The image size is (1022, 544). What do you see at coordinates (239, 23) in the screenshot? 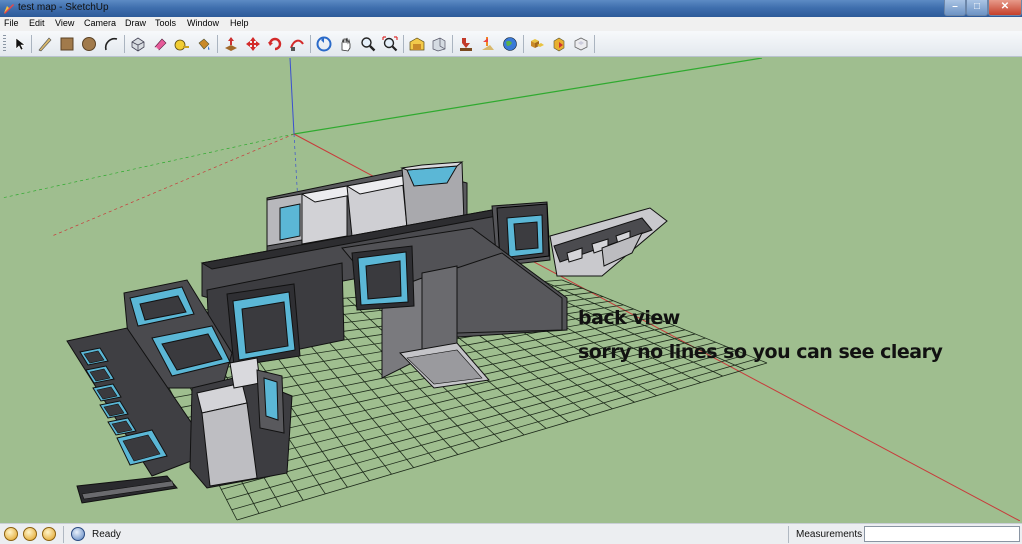
I see `menu-help: Help` at bounding box center [239, 23].